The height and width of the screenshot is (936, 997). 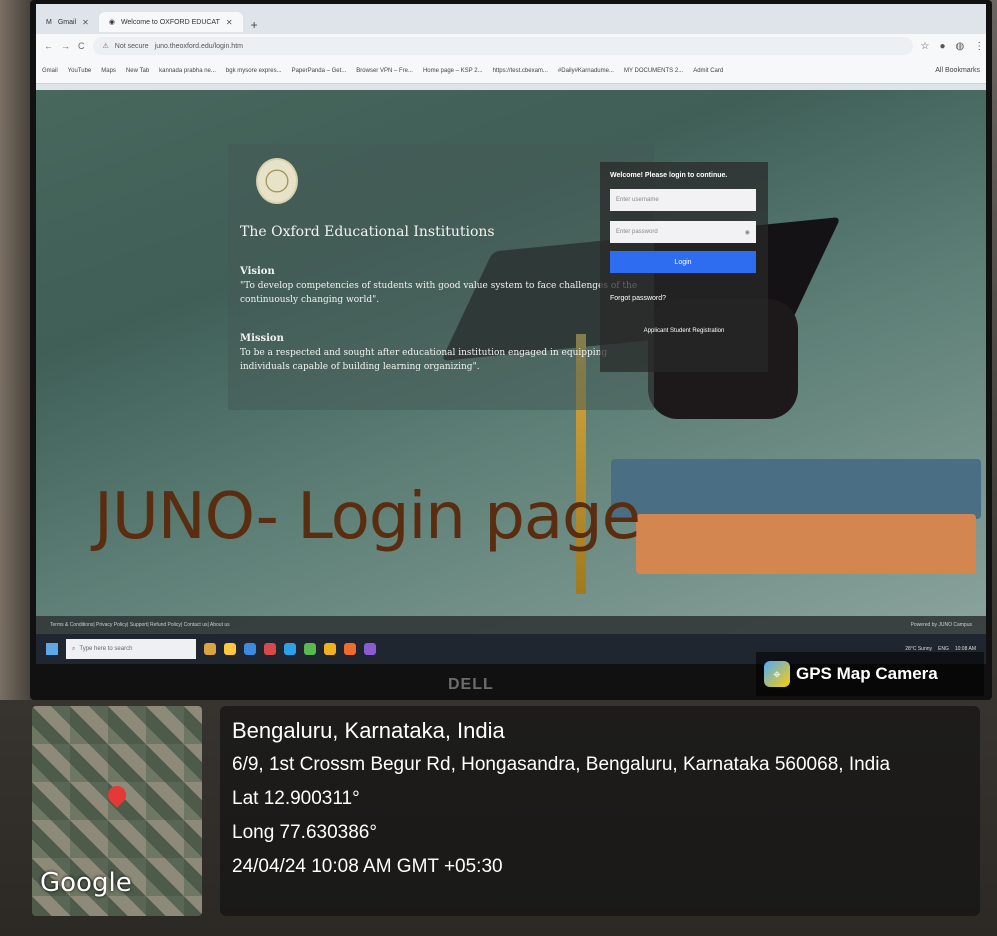 What do you see at coordinates (50, 71) in the screenshot?
I see `bookmark-item: Gmail` at bounding box center [50, 71].